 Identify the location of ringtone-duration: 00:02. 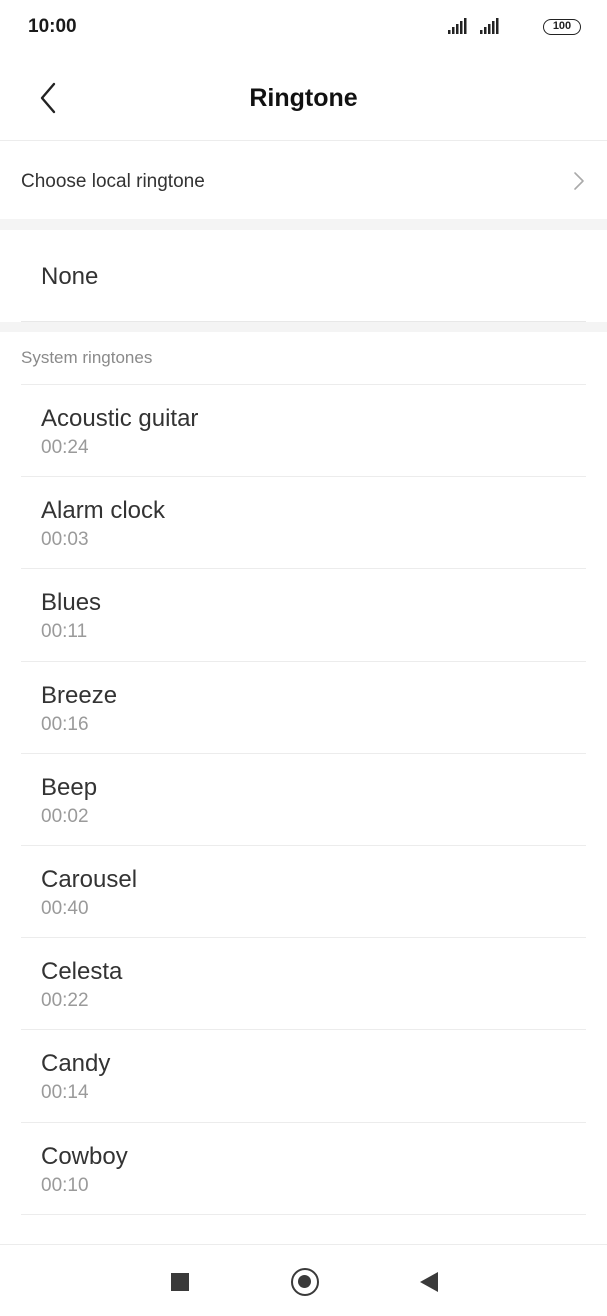
(65, 816).